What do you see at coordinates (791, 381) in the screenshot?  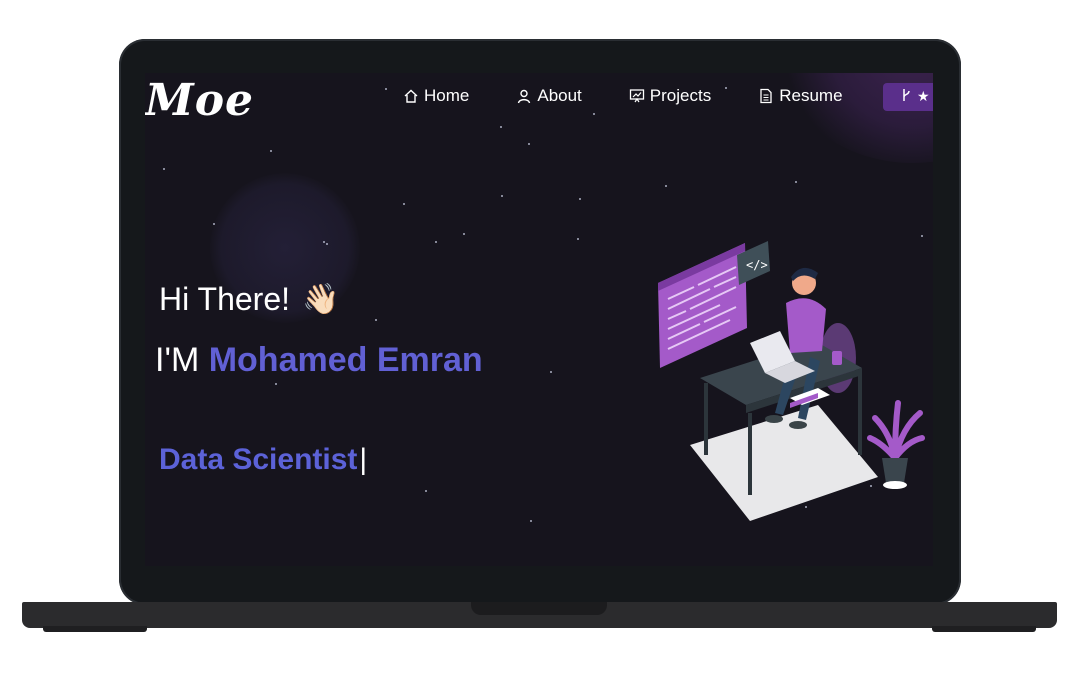 I see `developer-illustration: </>` at bounding box center [791, 381].